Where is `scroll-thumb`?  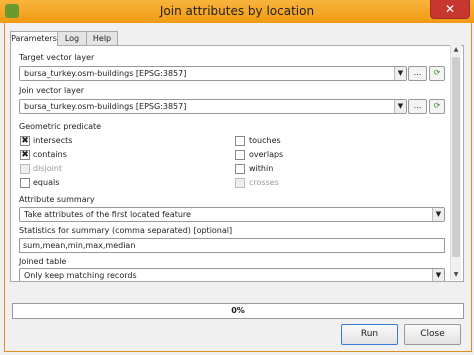 scroll-thumb is located at coordinates (456, 157).